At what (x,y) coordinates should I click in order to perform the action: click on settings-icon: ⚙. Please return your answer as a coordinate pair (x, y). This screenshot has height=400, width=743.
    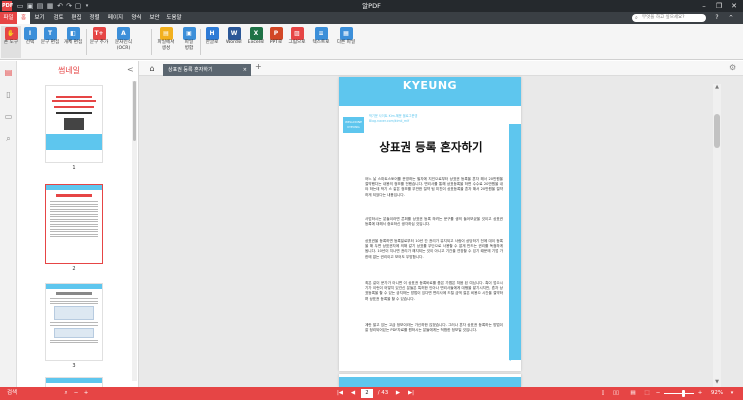
    Looking at the image, I should click on (732, 67).